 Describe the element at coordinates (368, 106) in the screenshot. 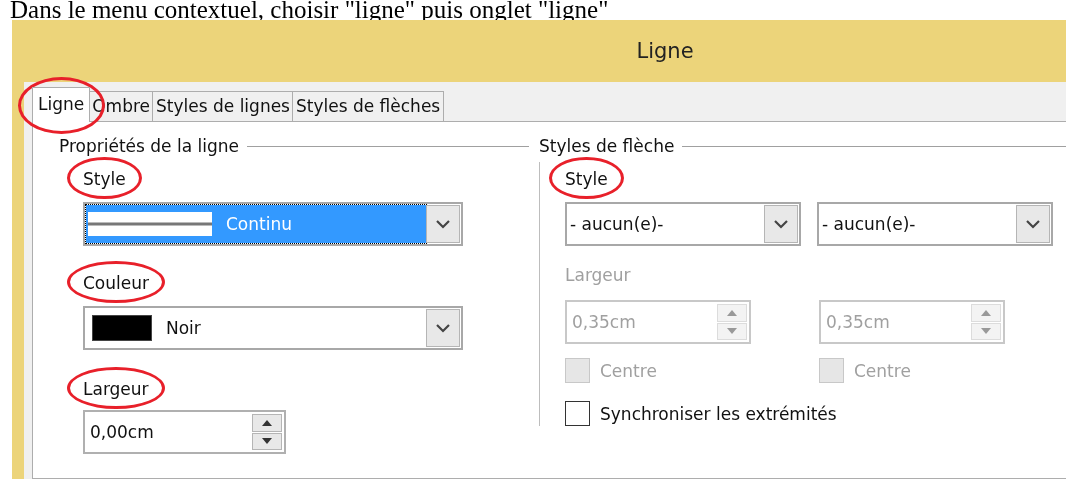

I see `tab: Styles de flèches` at that location.